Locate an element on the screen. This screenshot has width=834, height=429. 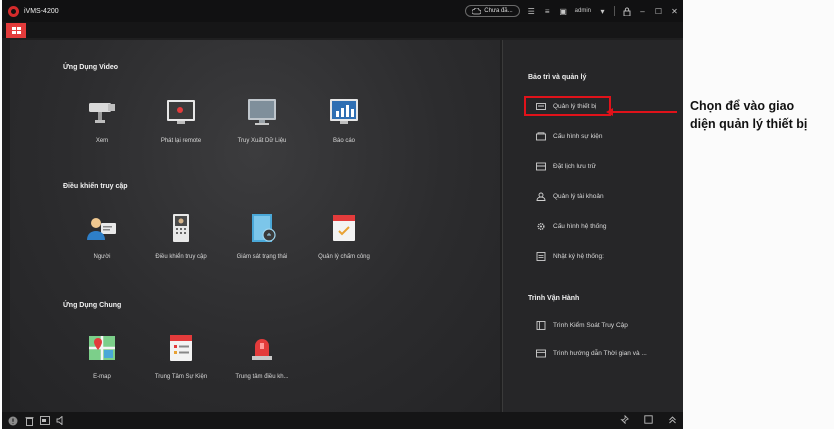
user-icon is located at coordinates (541, 196).